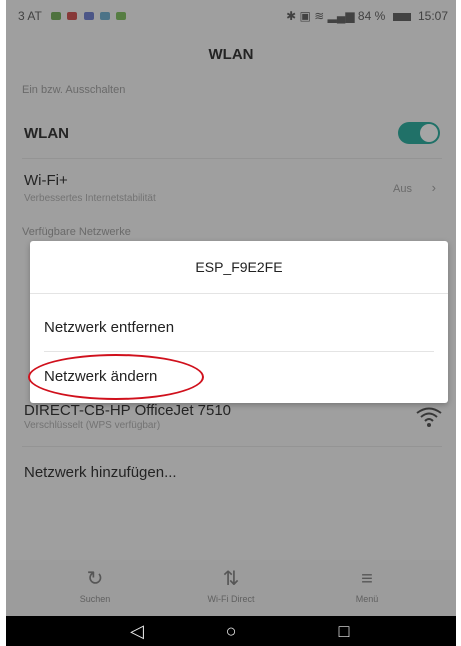  I want to click on back-icon: ◁, so click(137, 631).